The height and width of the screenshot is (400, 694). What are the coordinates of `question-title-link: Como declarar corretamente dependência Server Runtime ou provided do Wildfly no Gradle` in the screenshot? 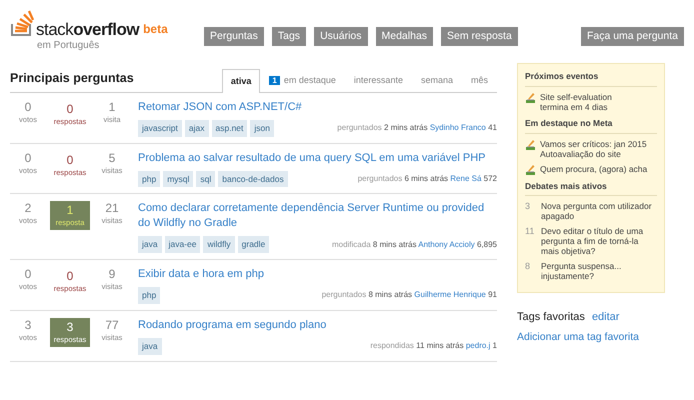 It's located at (317, 216).